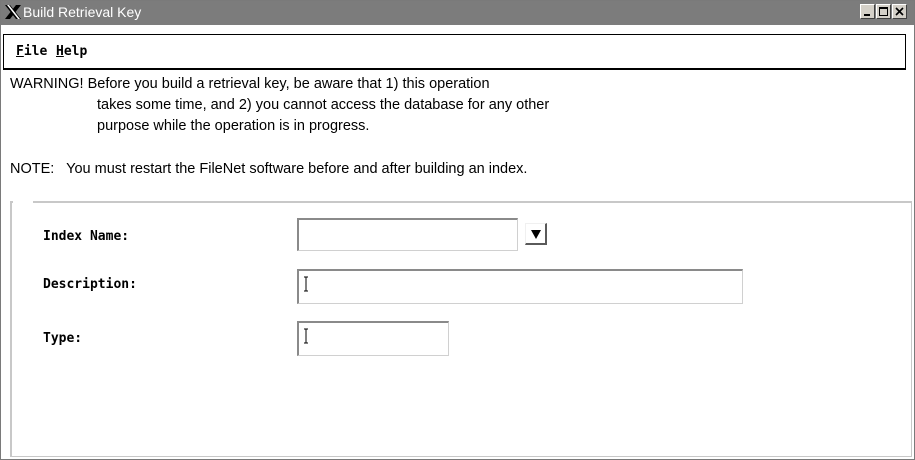 Image resolution: width=915 pixels, height=460 pixels. What do you see at coordinates (867, 15) in the screenshot?
I see `minimize-icon` at bounding box center [867, 15].